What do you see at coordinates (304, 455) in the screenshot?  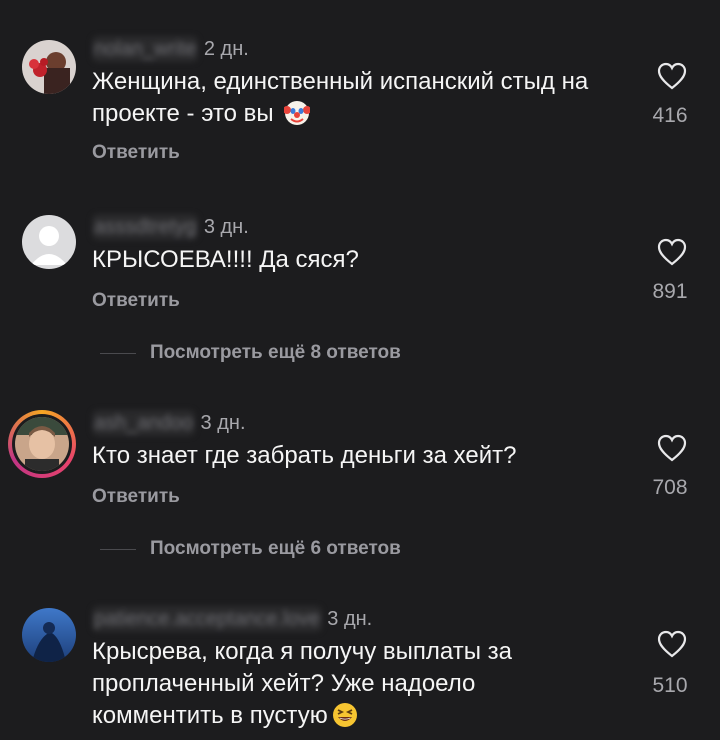 I see `comment-text: Кто знает где забрать деньги за хейт?` at bounding box center [304, 455].